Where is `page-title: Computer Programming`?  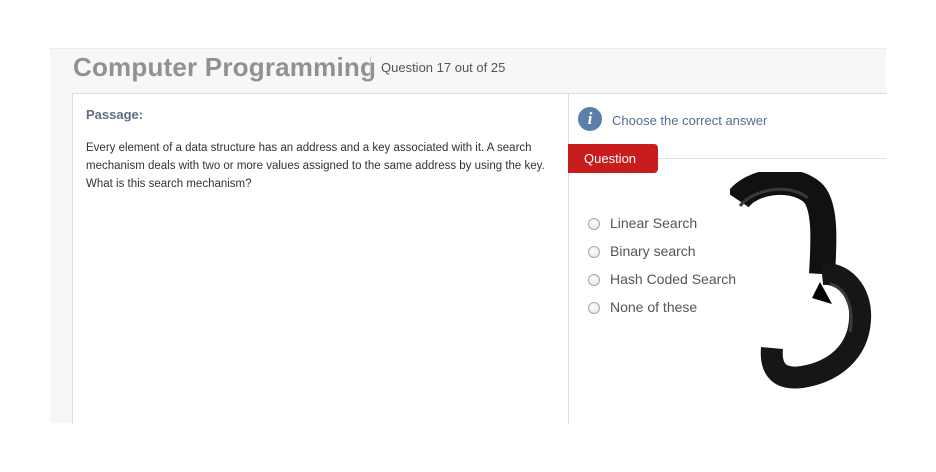
page-title: Computer Programming is located at coordinates (225, 67).